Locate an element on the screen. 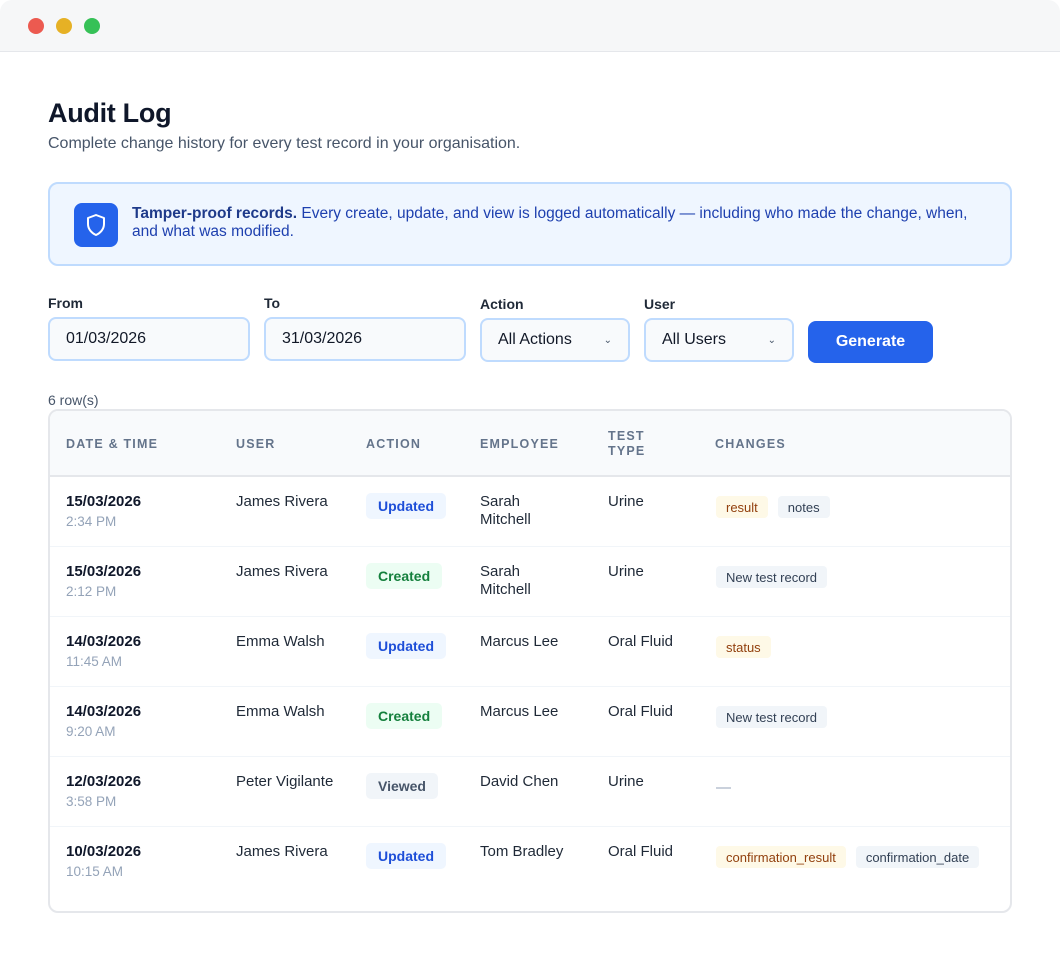 Image resolution: width=1060 pixels, height=957 pixels. from-label: From is located at coordinates (65, 303).